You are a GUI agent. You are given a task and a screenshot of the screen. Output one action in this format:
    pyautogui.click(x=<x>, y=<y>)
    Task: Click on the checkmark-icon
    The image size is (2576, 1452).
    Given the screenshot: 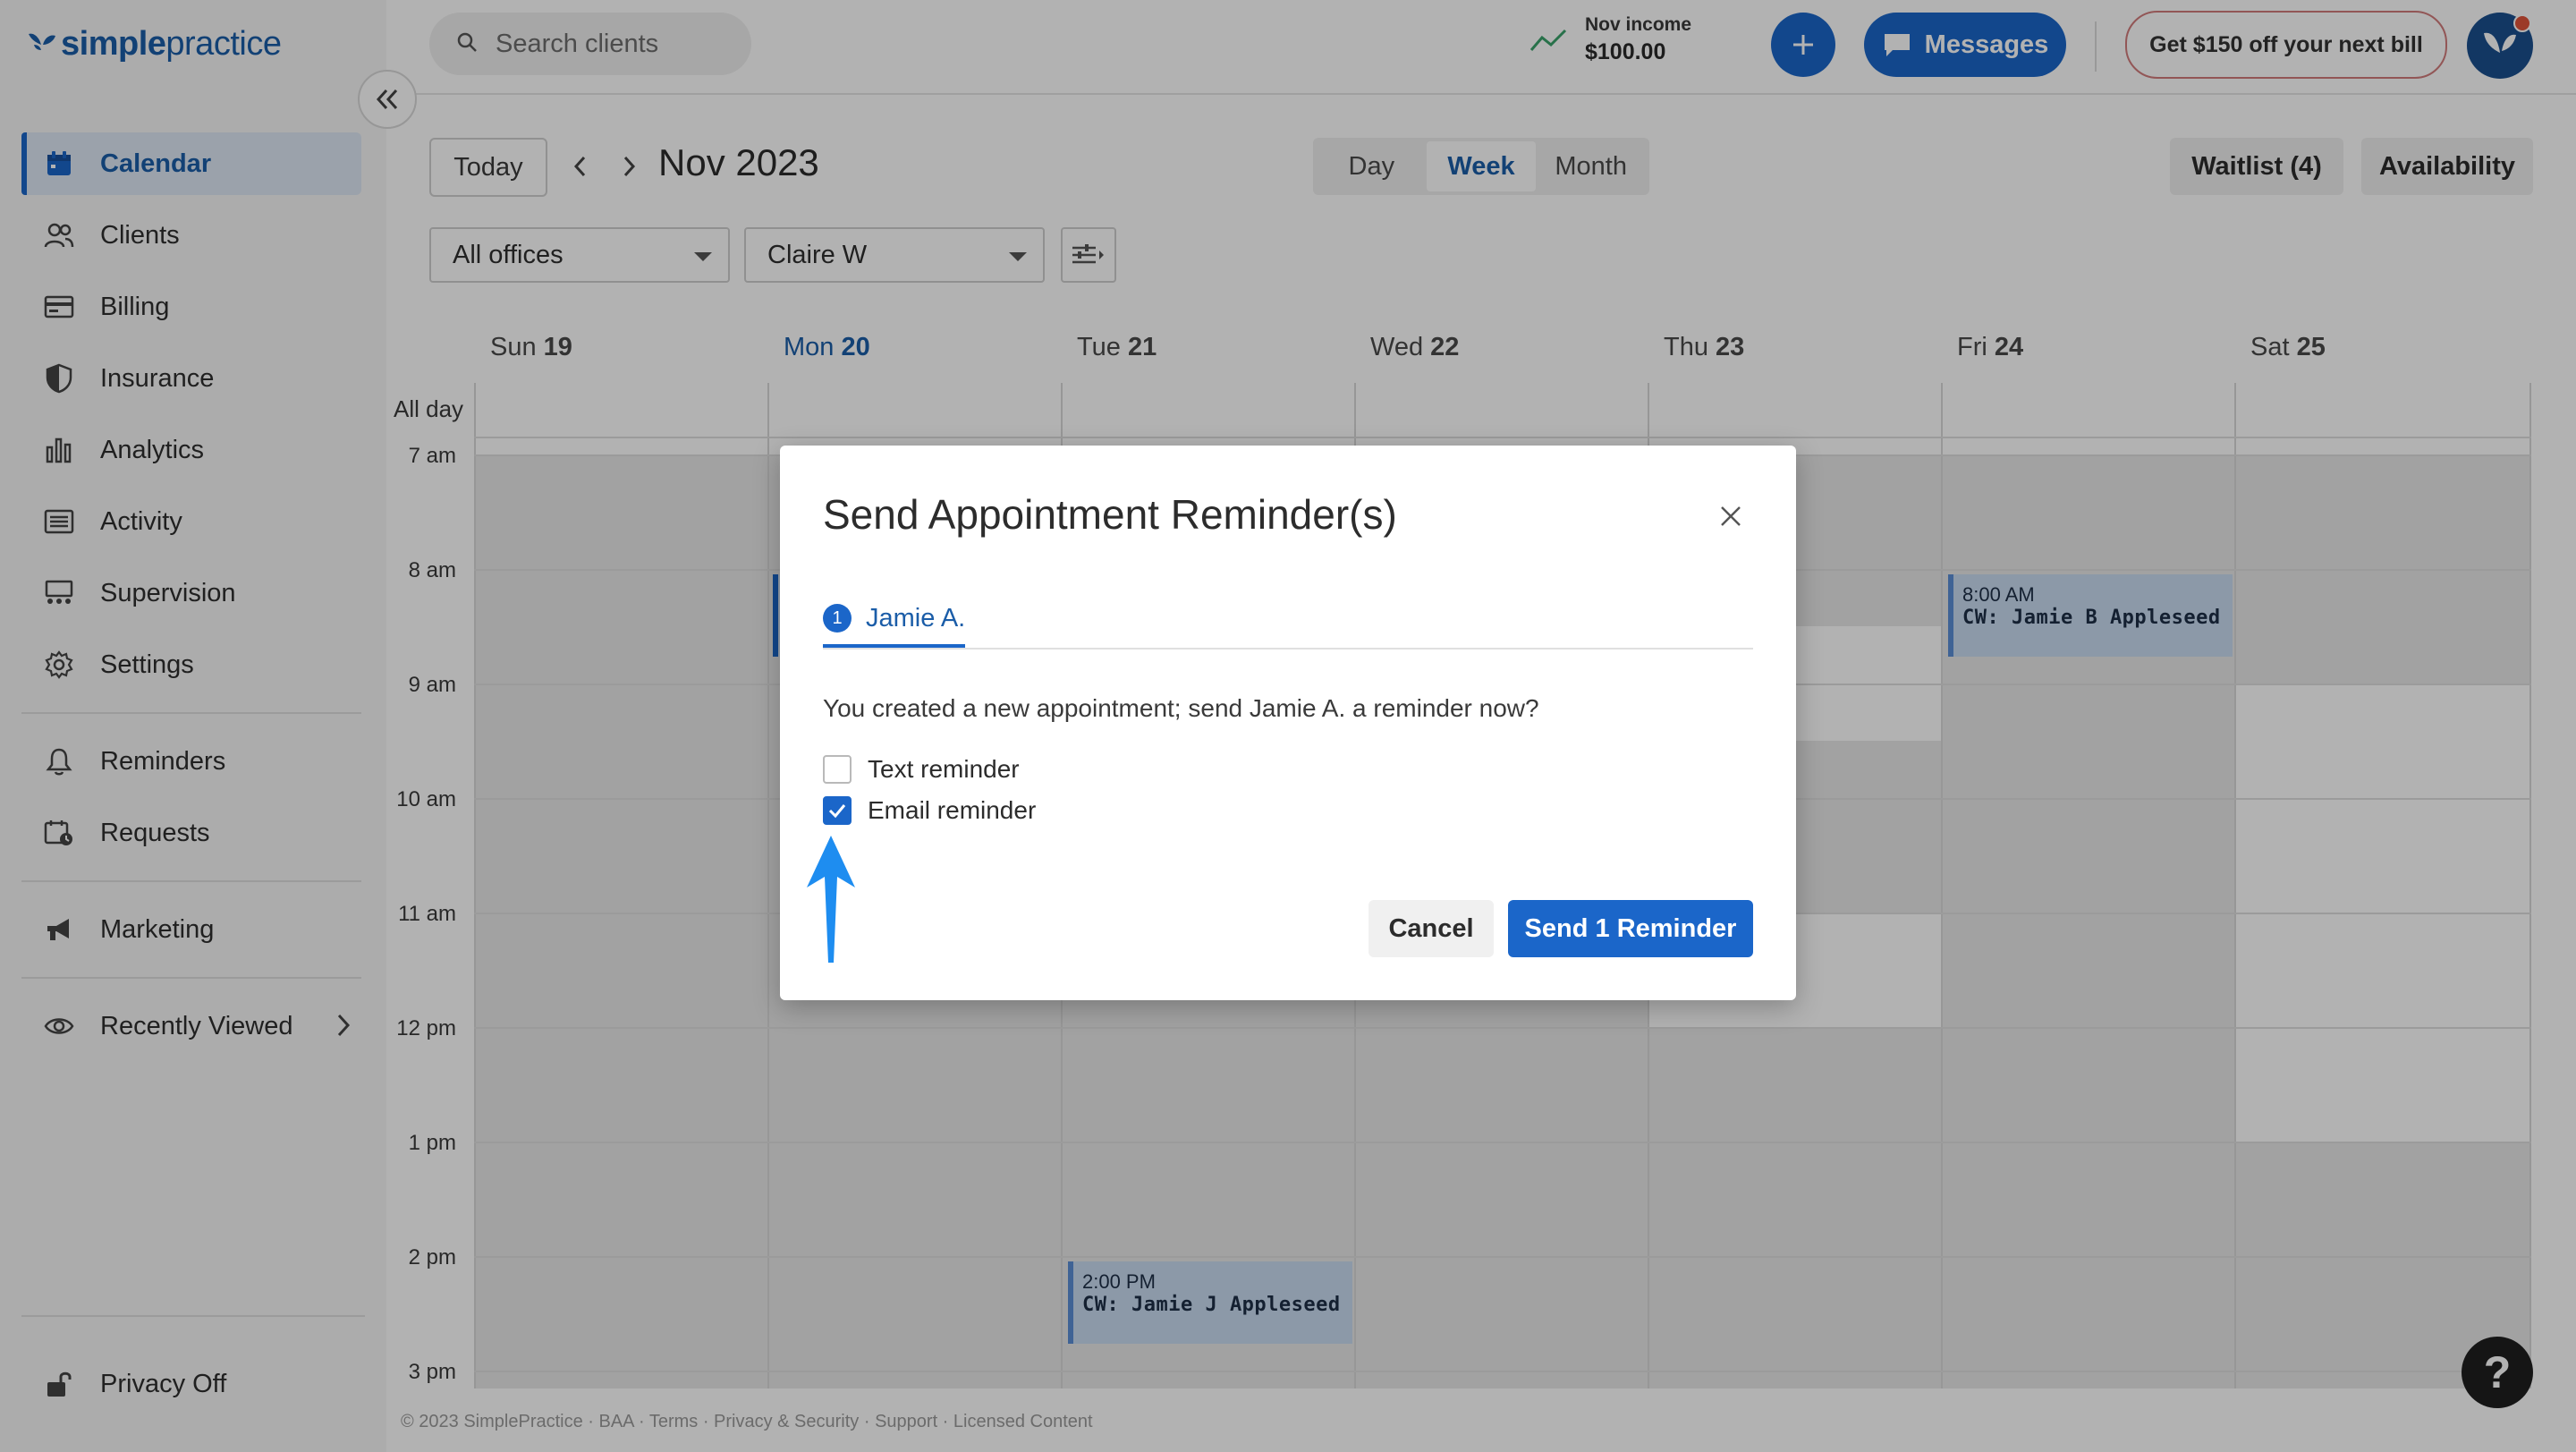 What is the action you would take?
    pyautogui.click(x=837, y=811)
    